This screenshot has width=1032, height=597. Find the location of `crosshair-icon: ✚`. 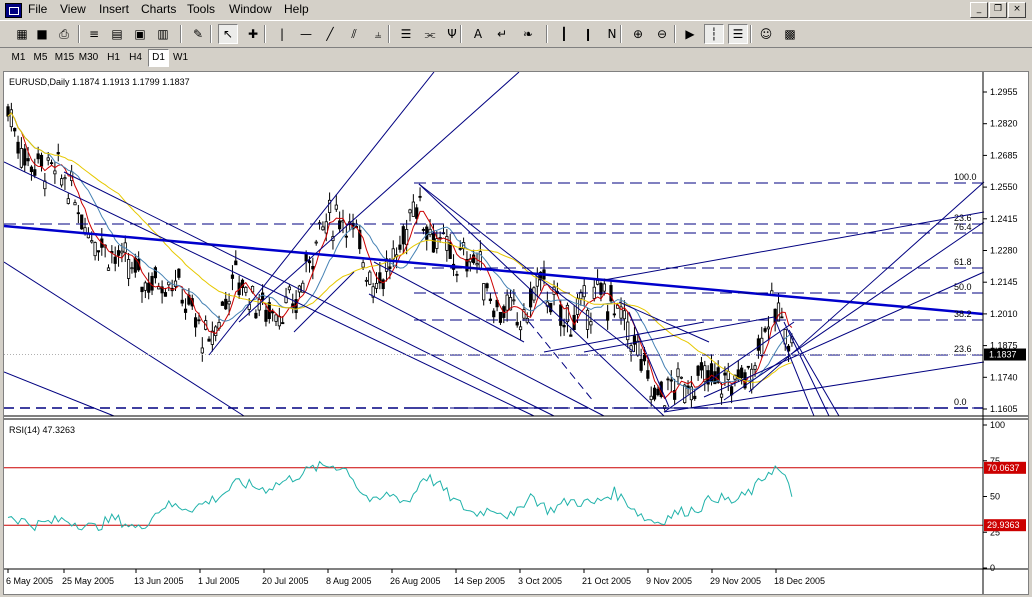

crosshair-icon: ✚ is located at coordinates (253, 34).